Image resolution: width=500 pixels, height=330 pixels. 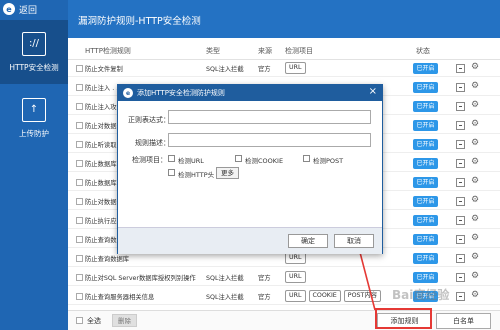 I want to click on upload-icon: ↑, so click(x=34, y=109).